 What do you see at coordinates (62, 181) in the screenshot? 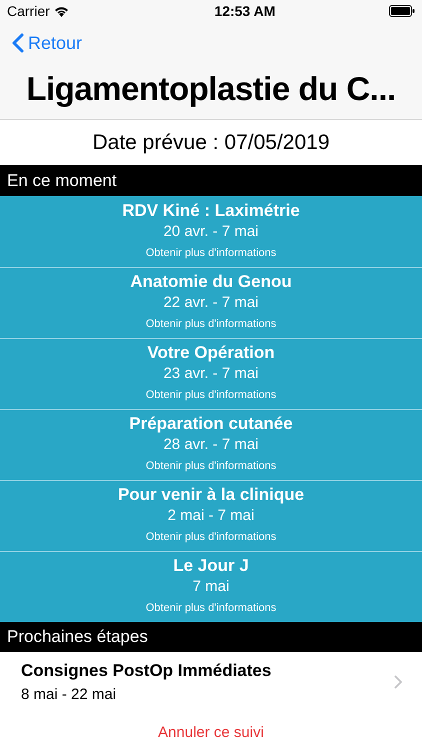
I see `section-title: En ce moment` at bounding box center [62, 181].